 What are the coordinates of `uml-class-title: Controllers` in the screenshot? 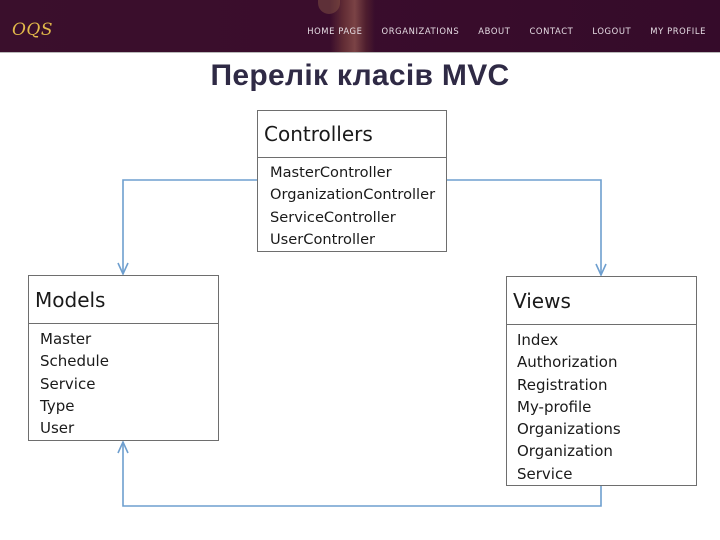 It's located at (352, 134).